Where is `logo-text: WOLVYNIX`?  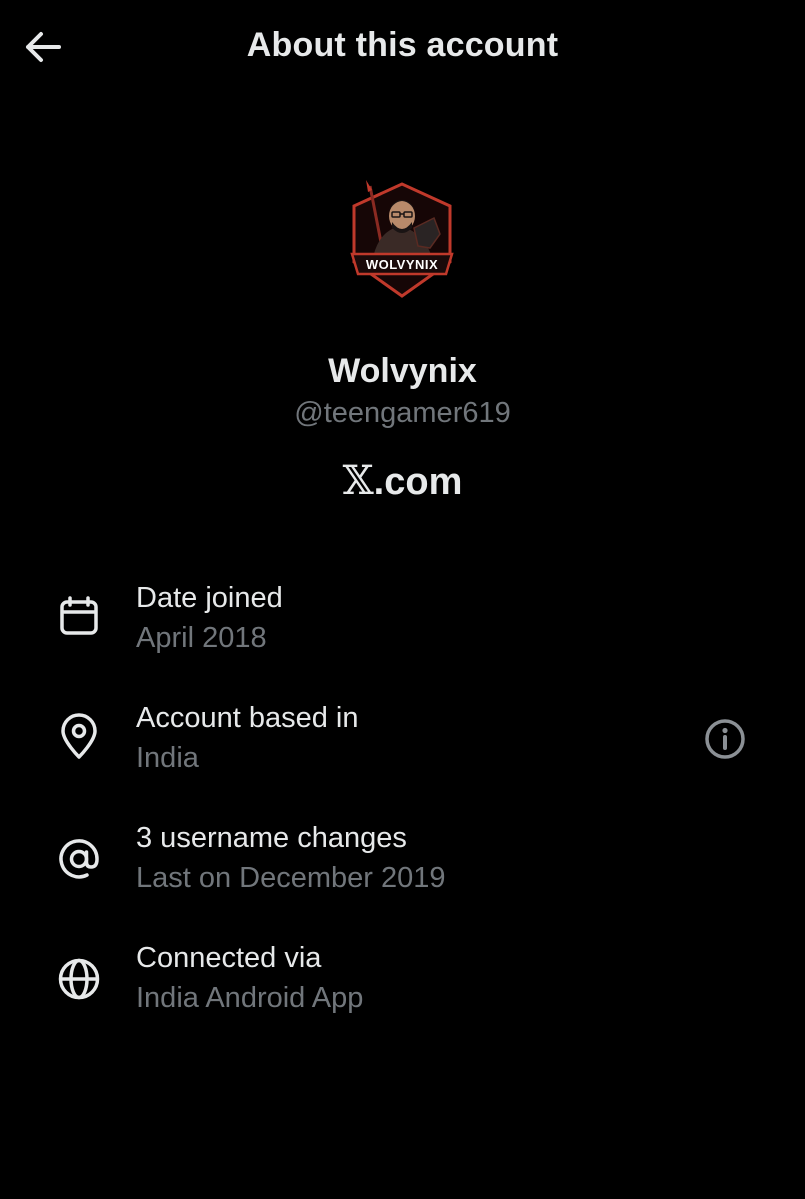
logo-text: WOLVYNIX is located at coordinates (402, 264).